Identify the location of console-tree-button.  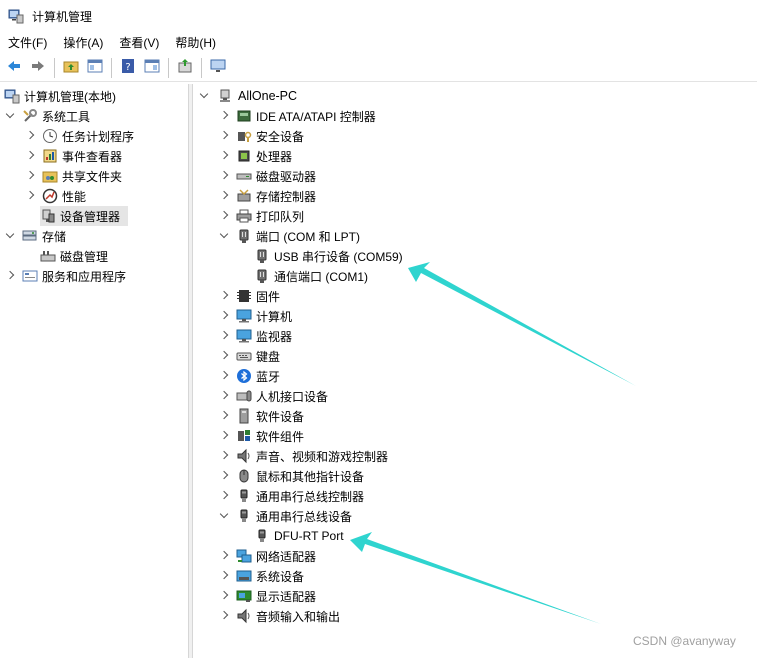
(95, 68).